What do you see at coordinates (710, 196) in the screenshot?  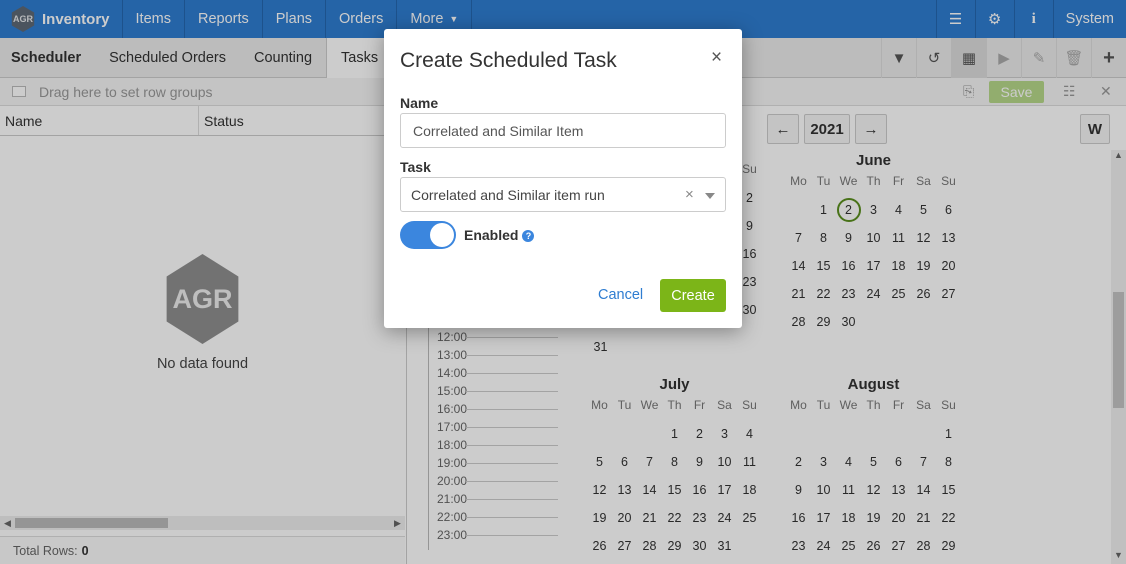 I see `chevron-down-icon` at bounding box center [710, 196].